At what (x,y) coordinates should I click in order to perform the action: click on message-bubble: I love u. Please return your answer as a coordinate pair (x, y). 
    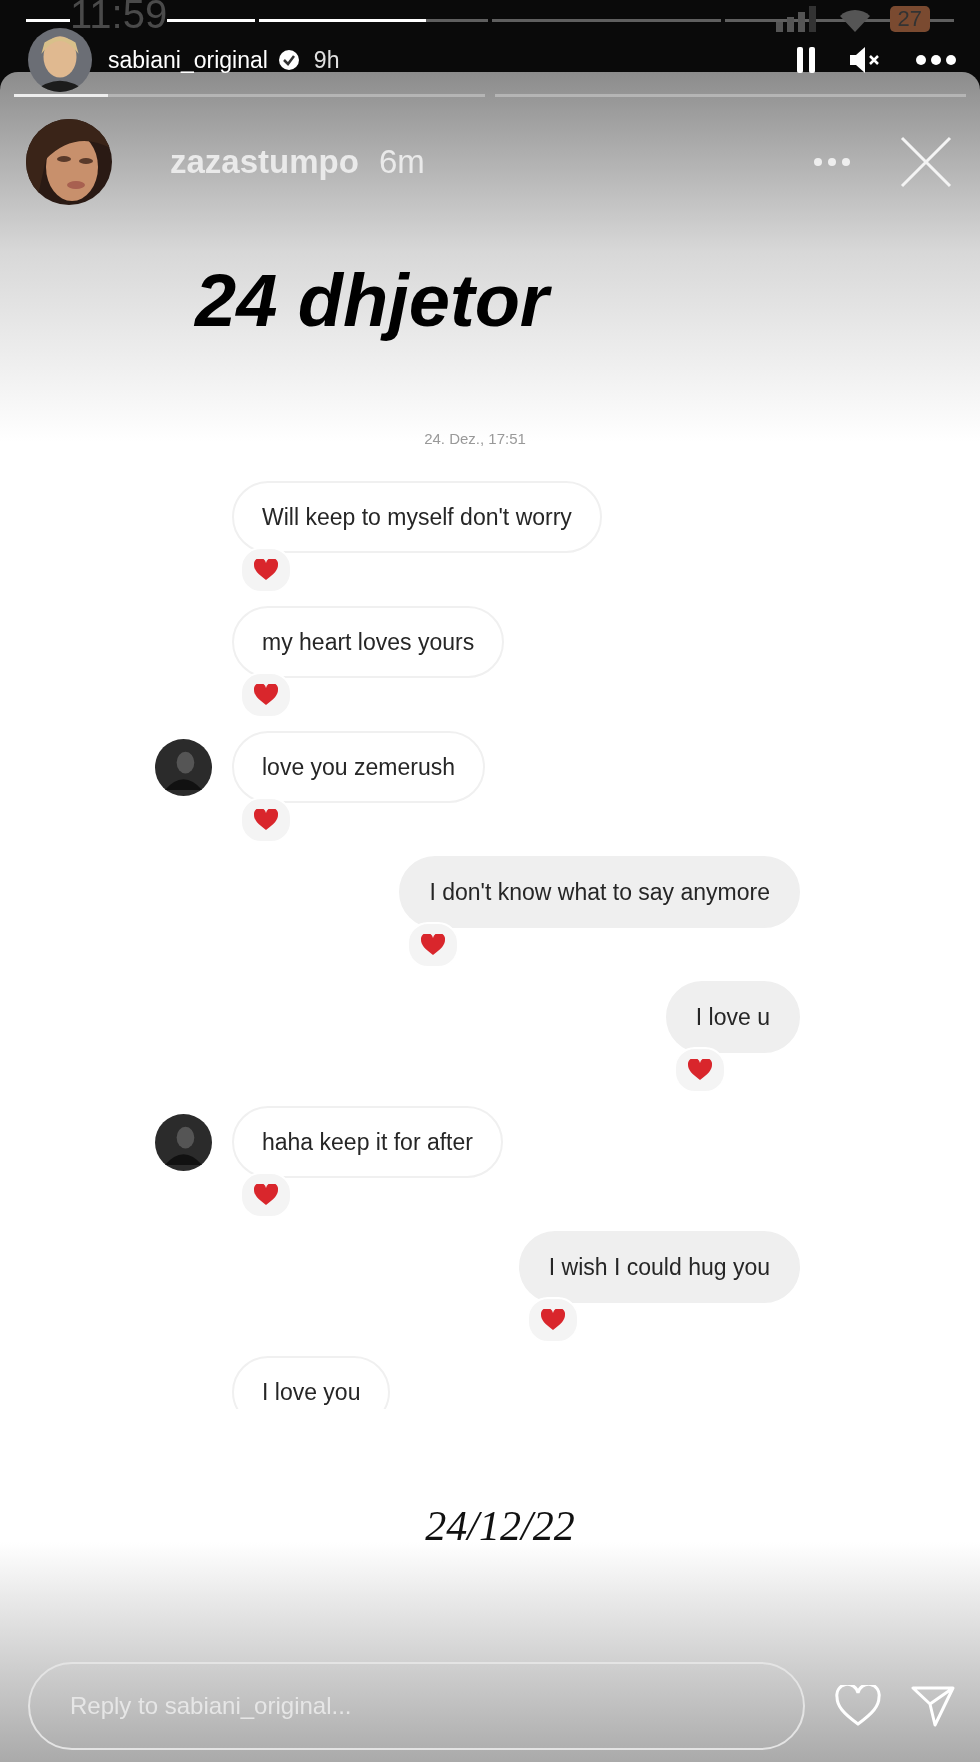
    Looking at the image, I should click on (732, 1017).